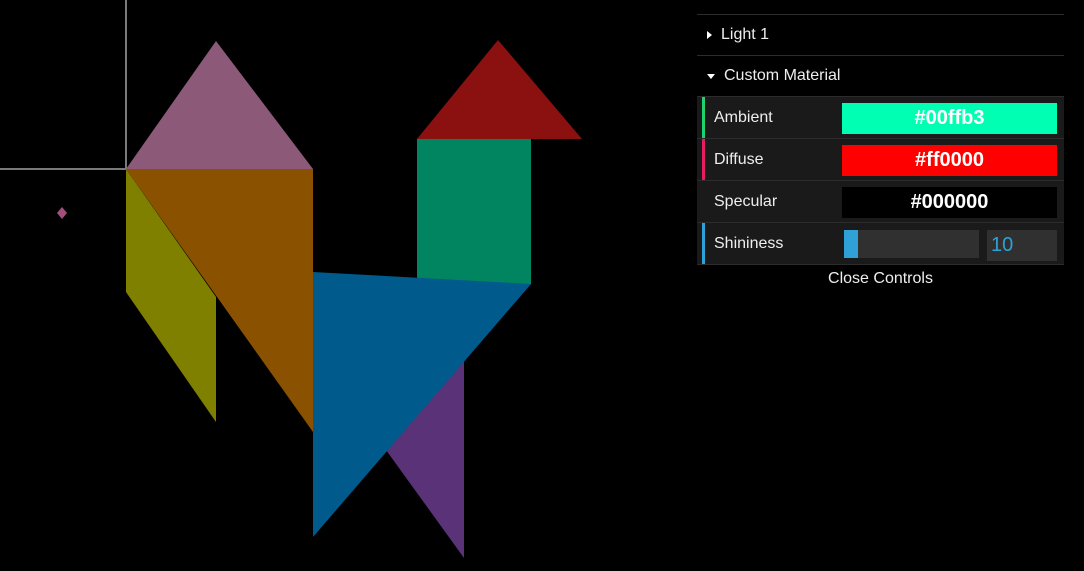  Describe the element at coordinates (711, 76) in the screenshot. I see `caret-down-icon` at that location.